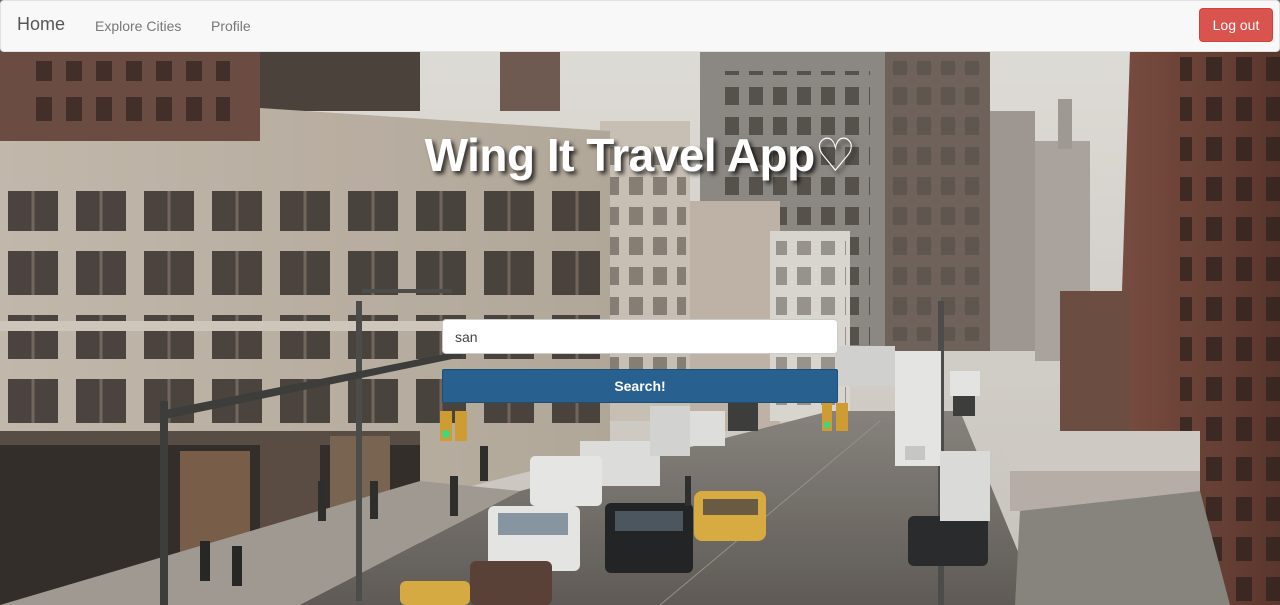 This screenshot has width=1280, height=605. I want to click on logout-button: Log out, so click(1236, 25).